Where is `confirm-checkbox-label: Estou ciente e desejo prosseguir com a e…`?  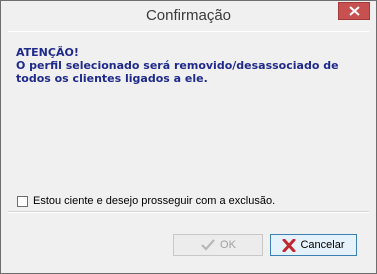
confirm-checkbox-label: Estou ciente e desejo prosseguir com a e… is located at coordinates (154, 201).